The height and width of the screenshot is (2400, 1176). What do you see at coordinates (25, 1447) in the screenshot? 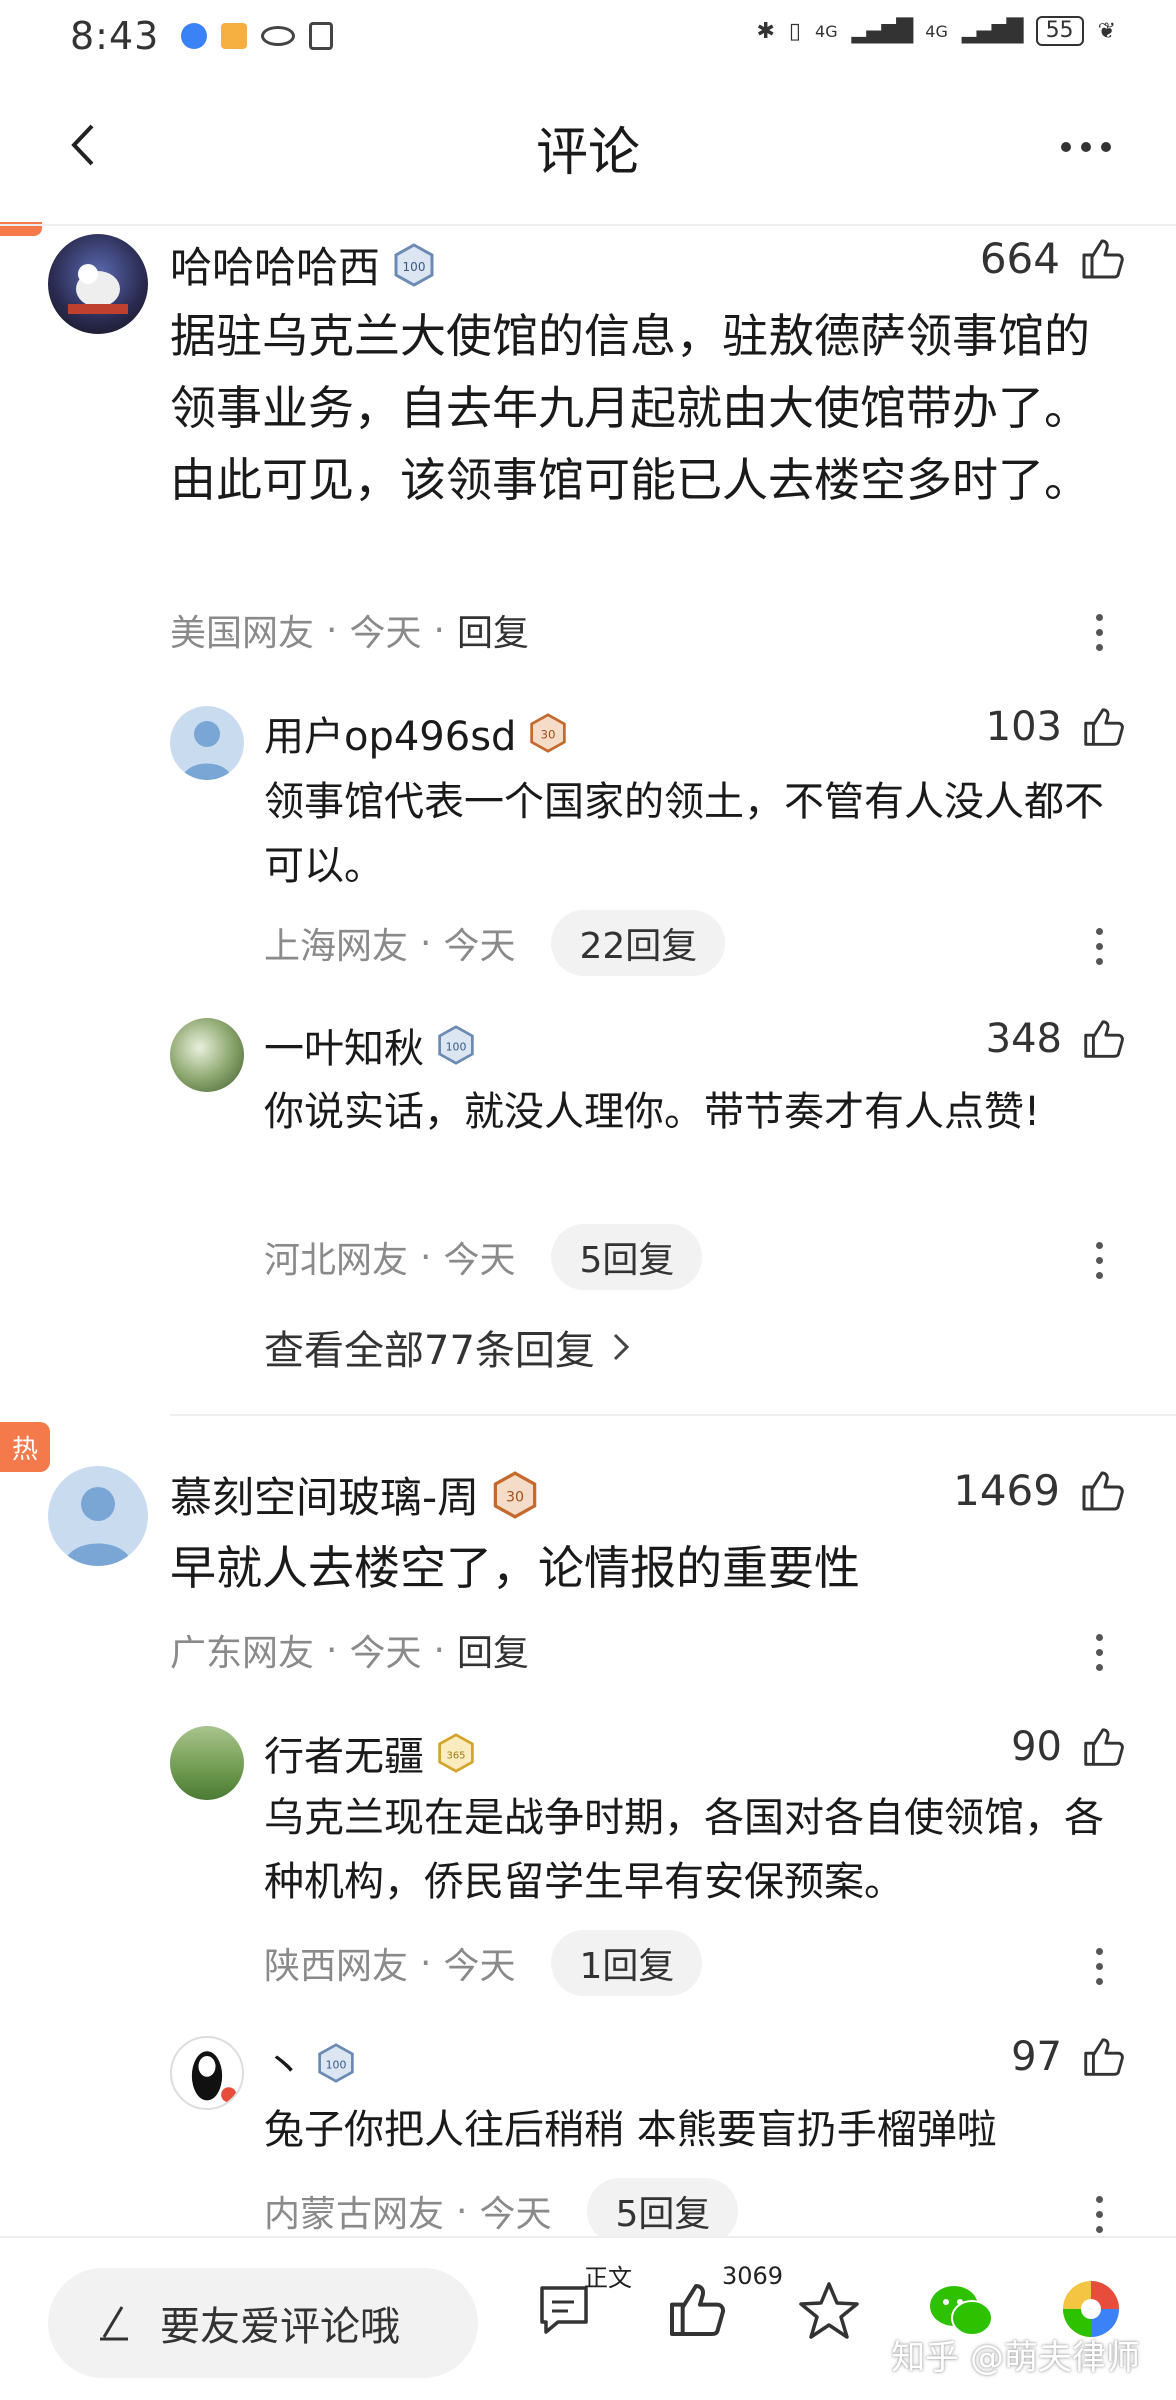
I see `hot-badge: 热` at bounding box center [25, 1447].